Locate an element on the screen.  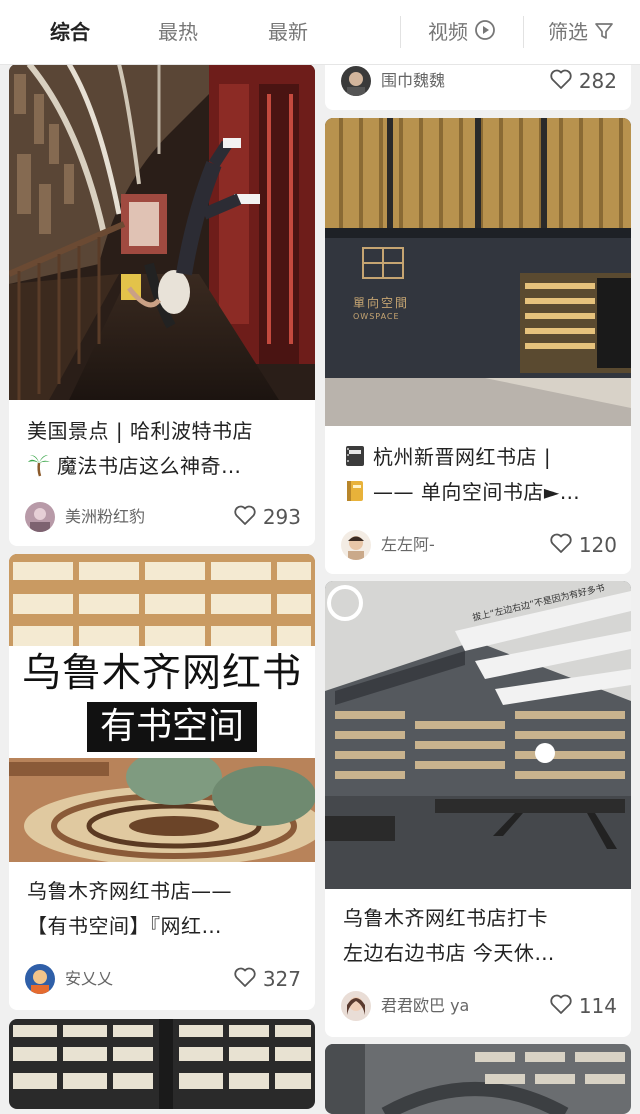
tab-video: 视频 is located at coordinates (462, 32).